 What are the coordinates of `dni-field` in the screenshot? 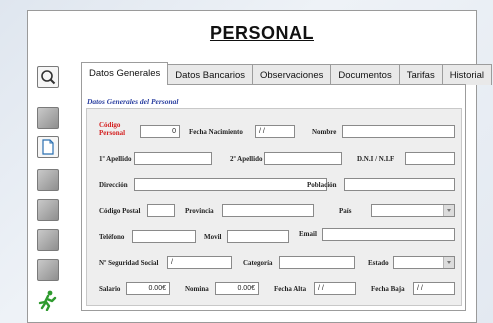 It's located at (430, 158).